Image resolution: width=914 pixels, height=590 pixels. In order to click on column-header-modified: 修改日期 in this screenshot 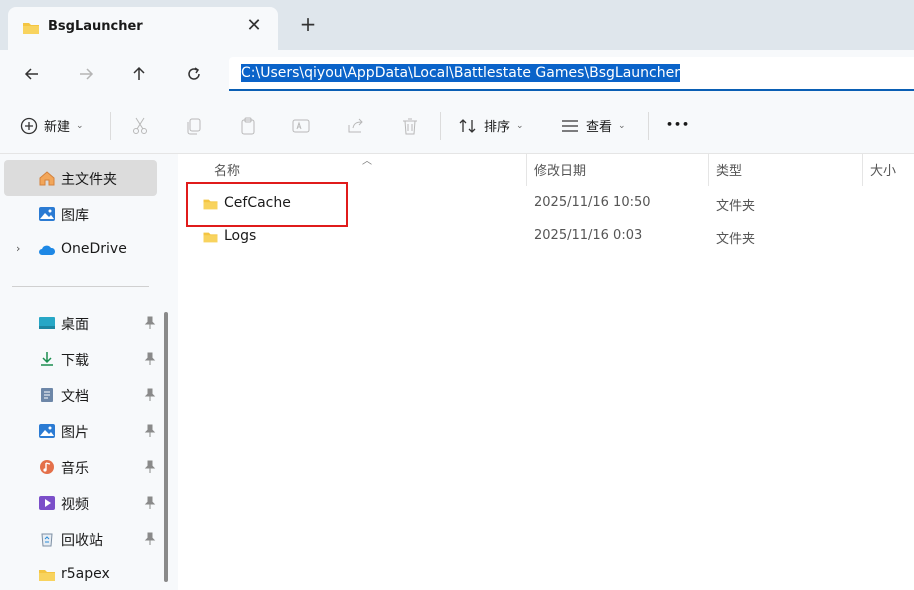, I will do `click(560, 169)`.